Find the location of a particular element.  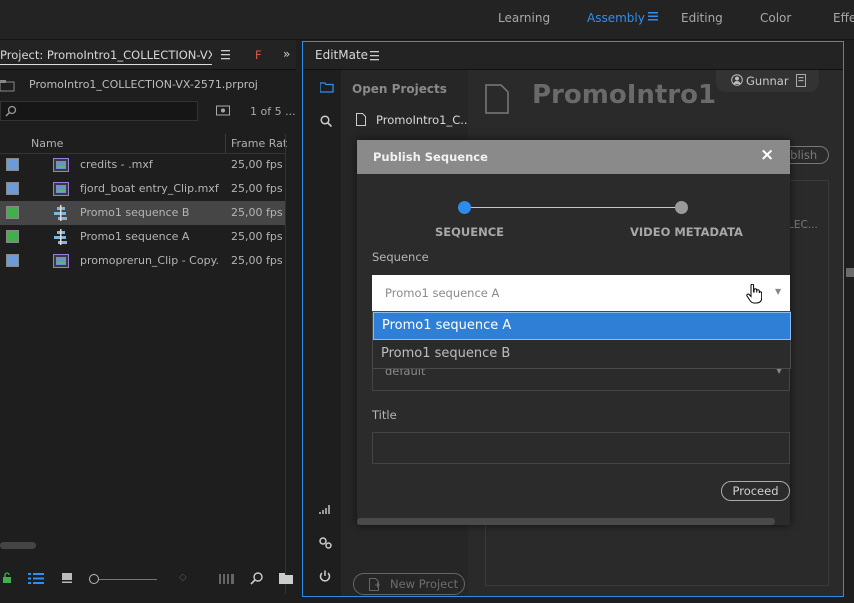

editmate-menu-icon is located at coordinates (375, 56).